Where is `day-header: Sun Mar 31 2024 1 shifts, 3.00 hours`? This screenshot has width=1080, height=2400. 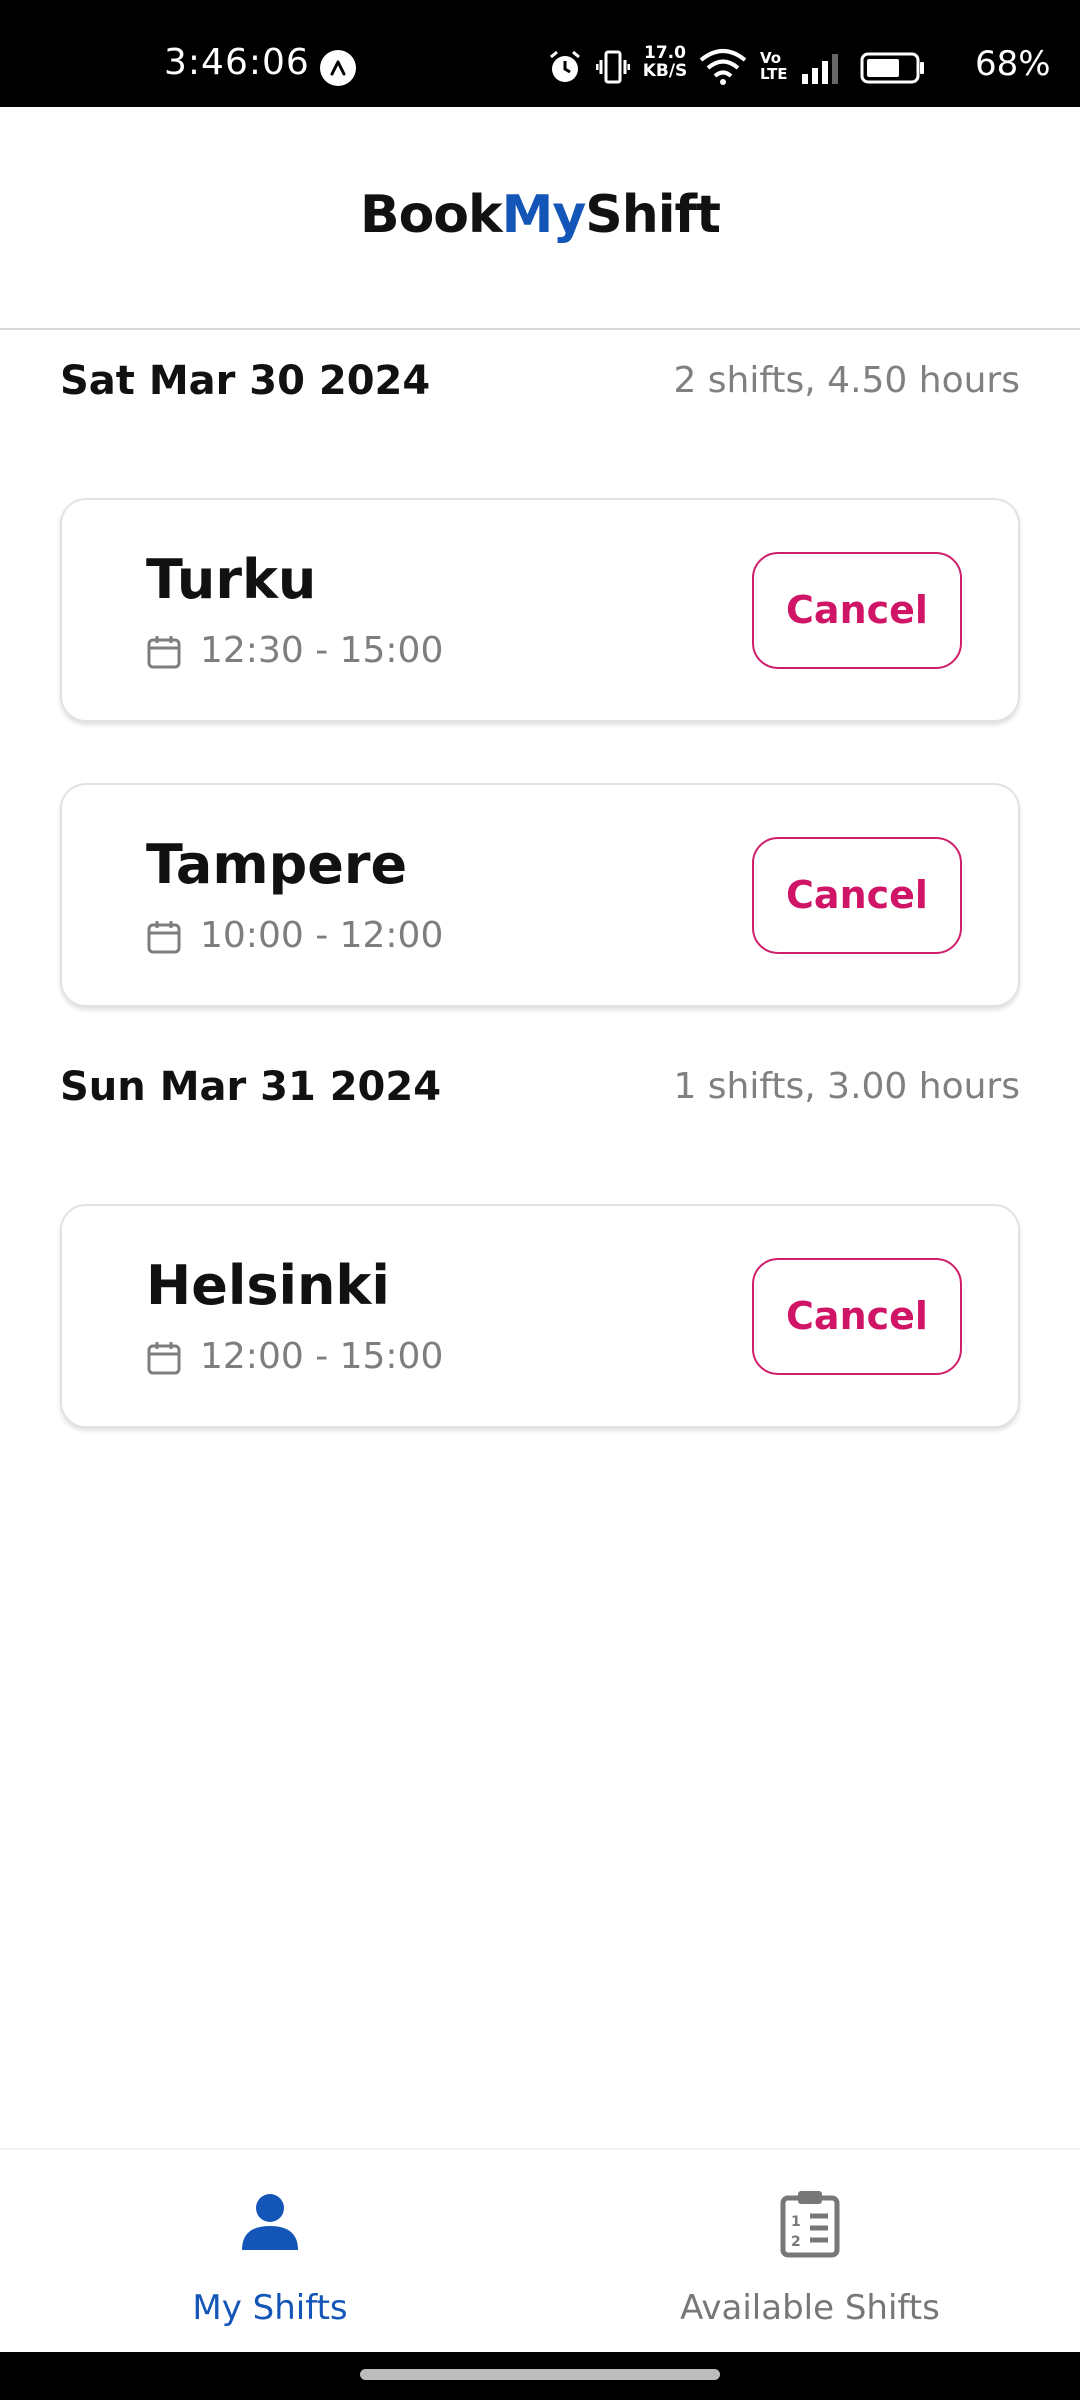
day-header: Sun Mar 31 2024 1 shifts, 3.00 hours is located at coordinates (540, 1089).